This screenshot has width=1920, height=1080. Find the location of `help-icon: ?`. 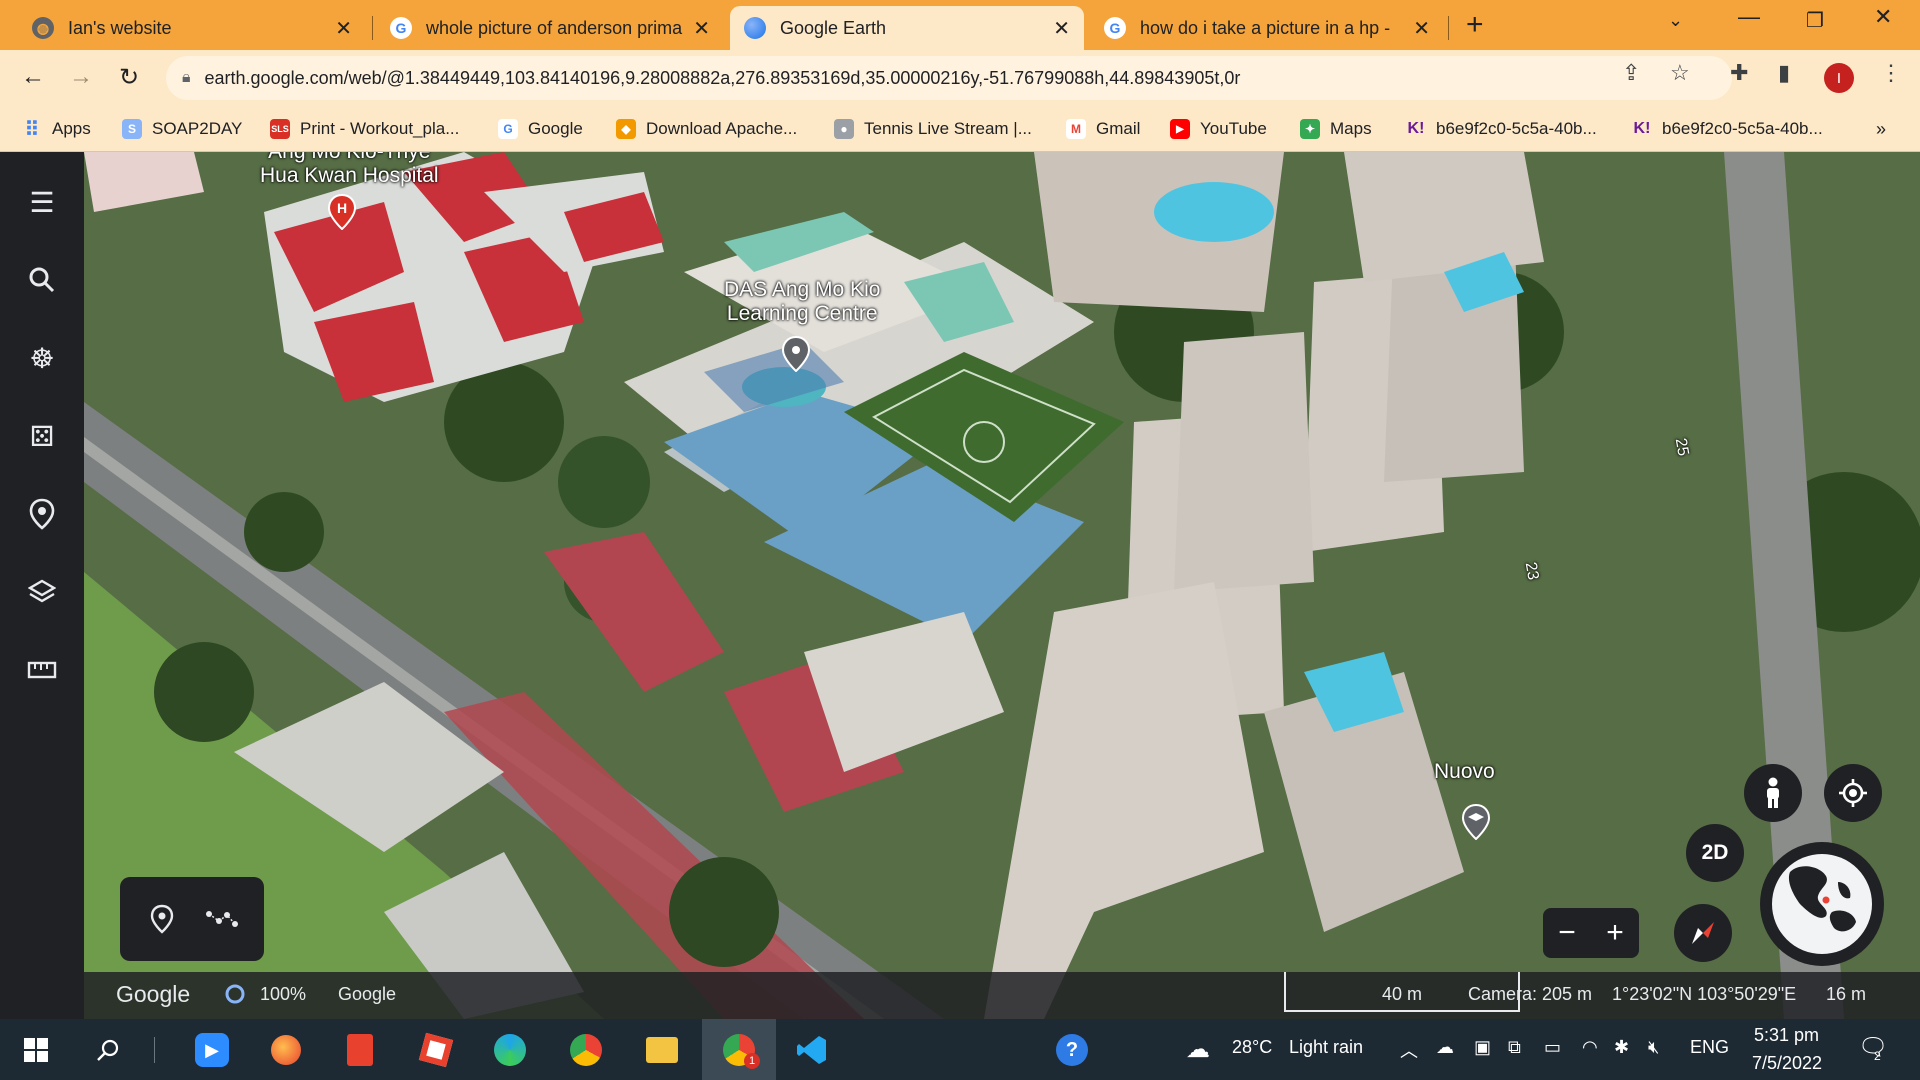

help-icon: ? is located at coordinates (1072, 1050).